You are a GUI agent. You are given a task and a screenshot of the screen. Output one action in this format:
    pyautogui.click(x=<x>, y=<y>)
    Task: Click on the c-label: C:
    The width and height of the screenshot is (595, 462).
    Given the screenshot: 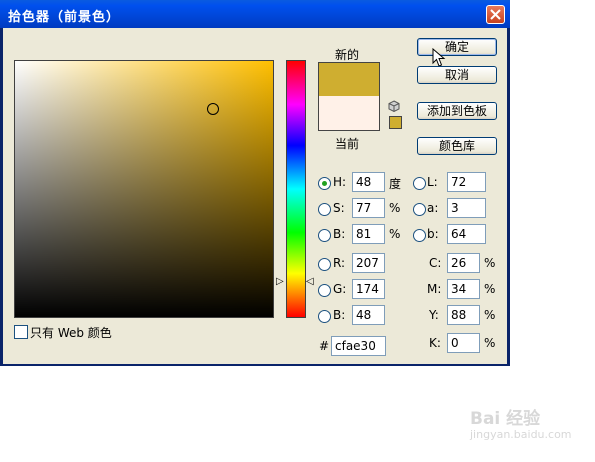 What is the action you would take?
    pyautogui.click(x=435, y=263)
    